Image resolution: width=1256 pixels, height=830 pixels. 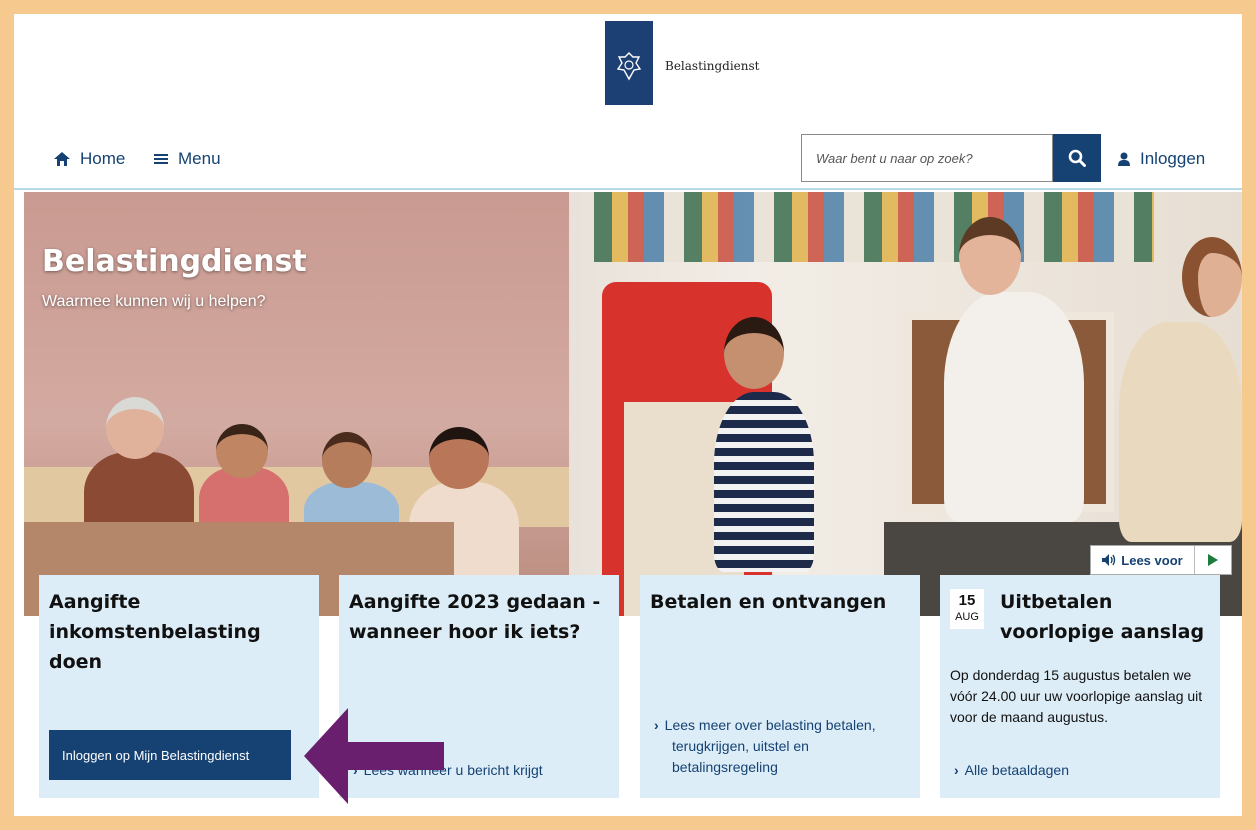 I want to click on hamburger-icon, so click(x=161, y=159).